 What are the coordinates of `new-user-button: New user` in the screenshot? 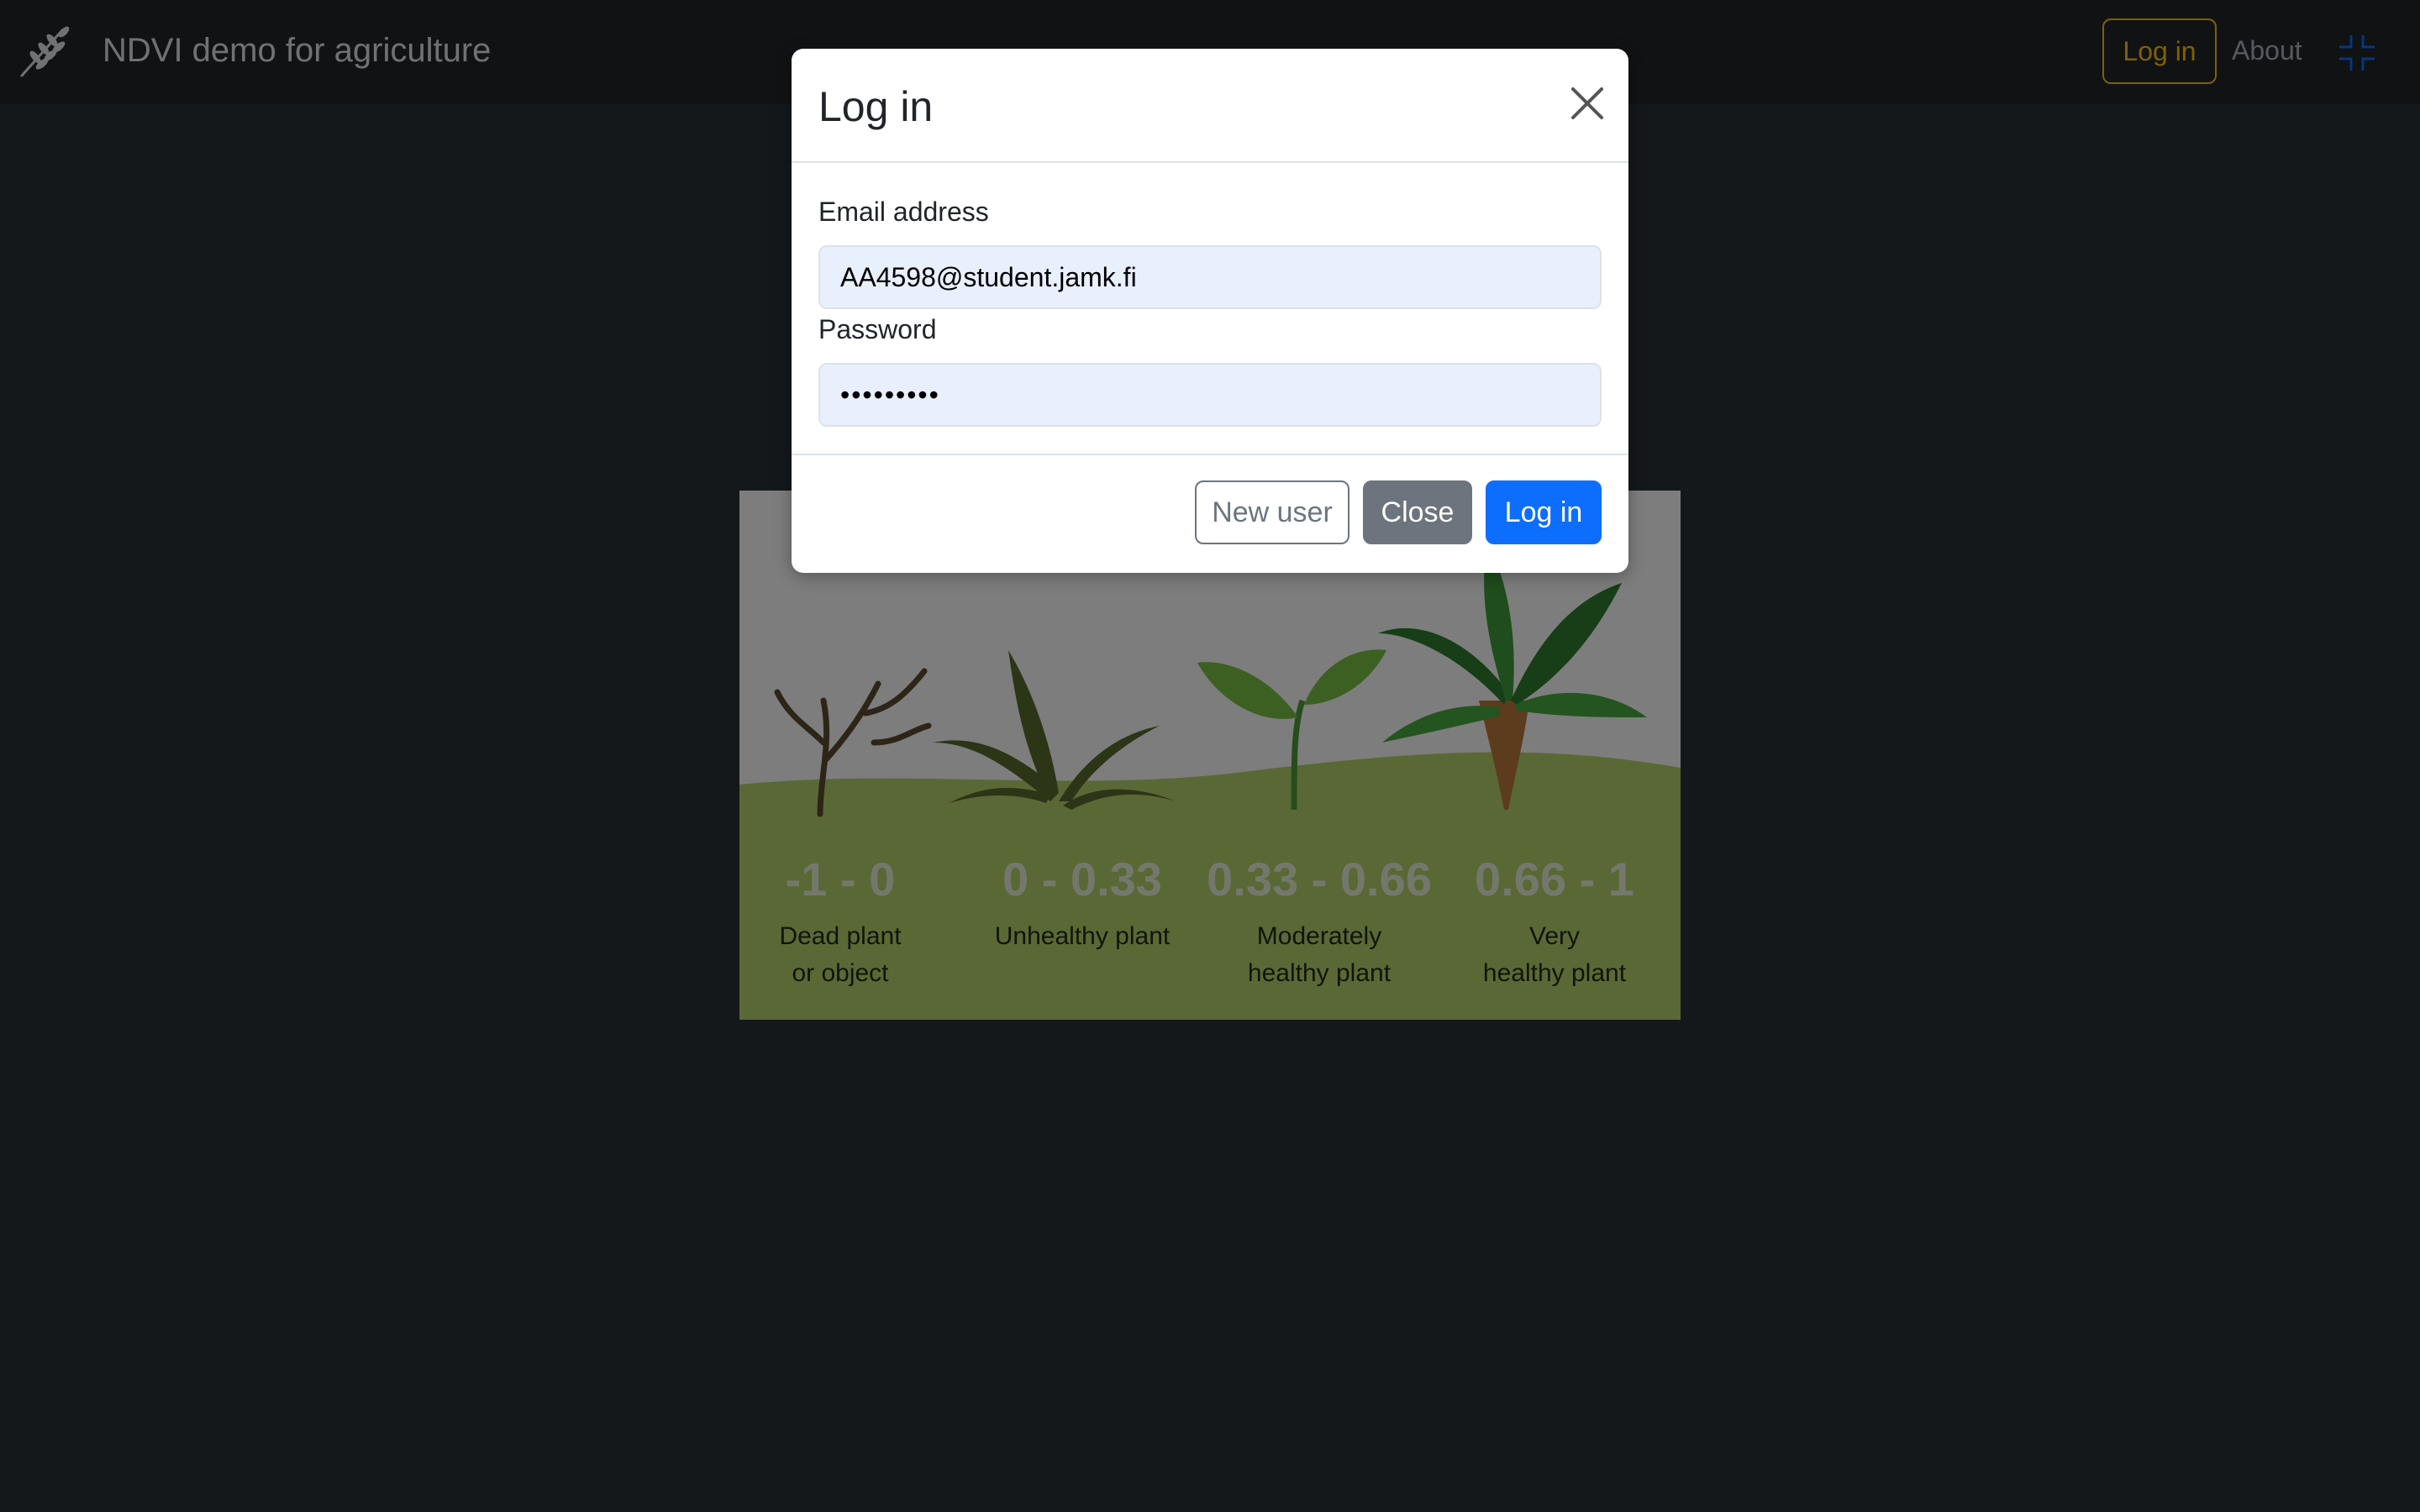 It's located at (1272, 512).